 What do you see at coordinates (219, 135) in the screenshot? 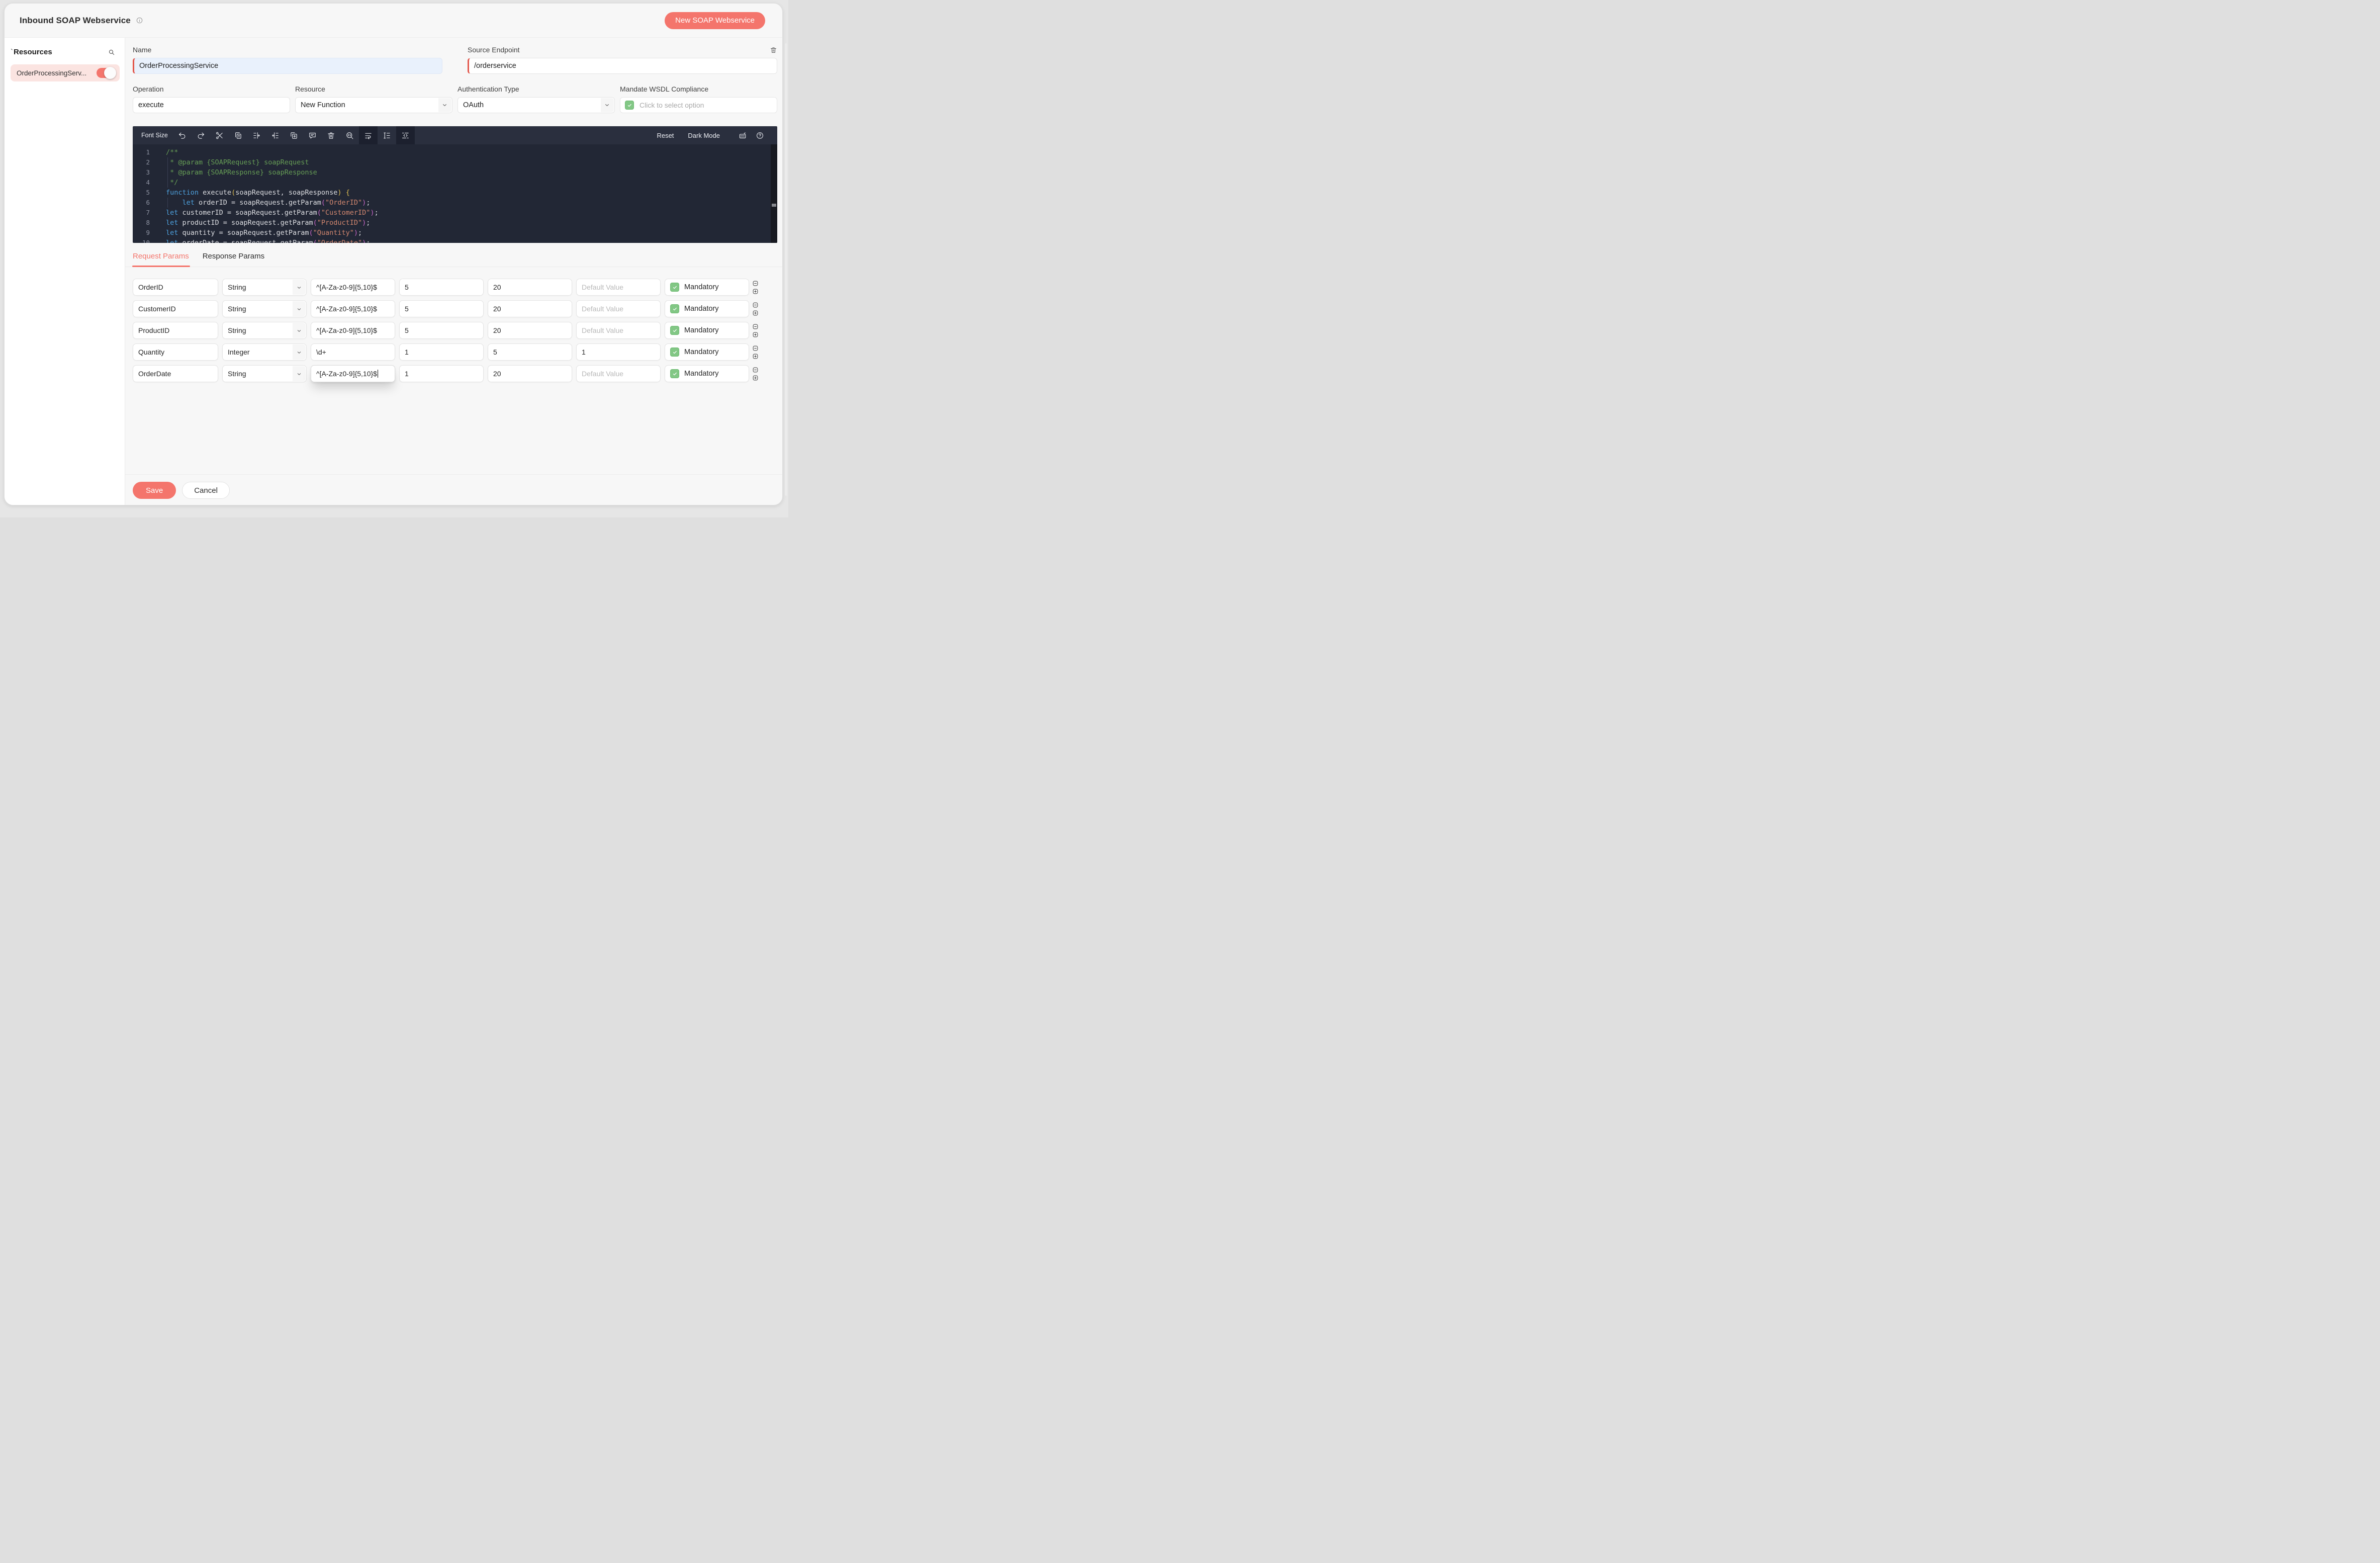
I see `cut-icon` at bounding box center [219, 135].